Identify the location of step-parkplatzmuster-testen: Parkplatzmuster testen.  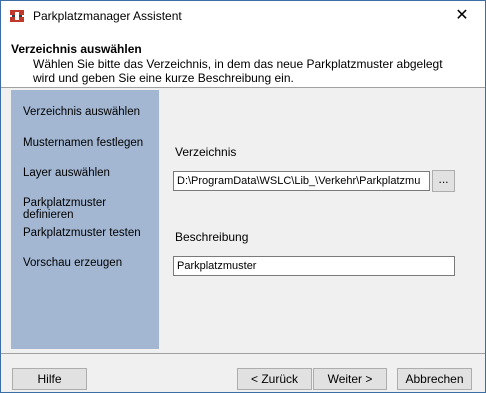
(82, 233).